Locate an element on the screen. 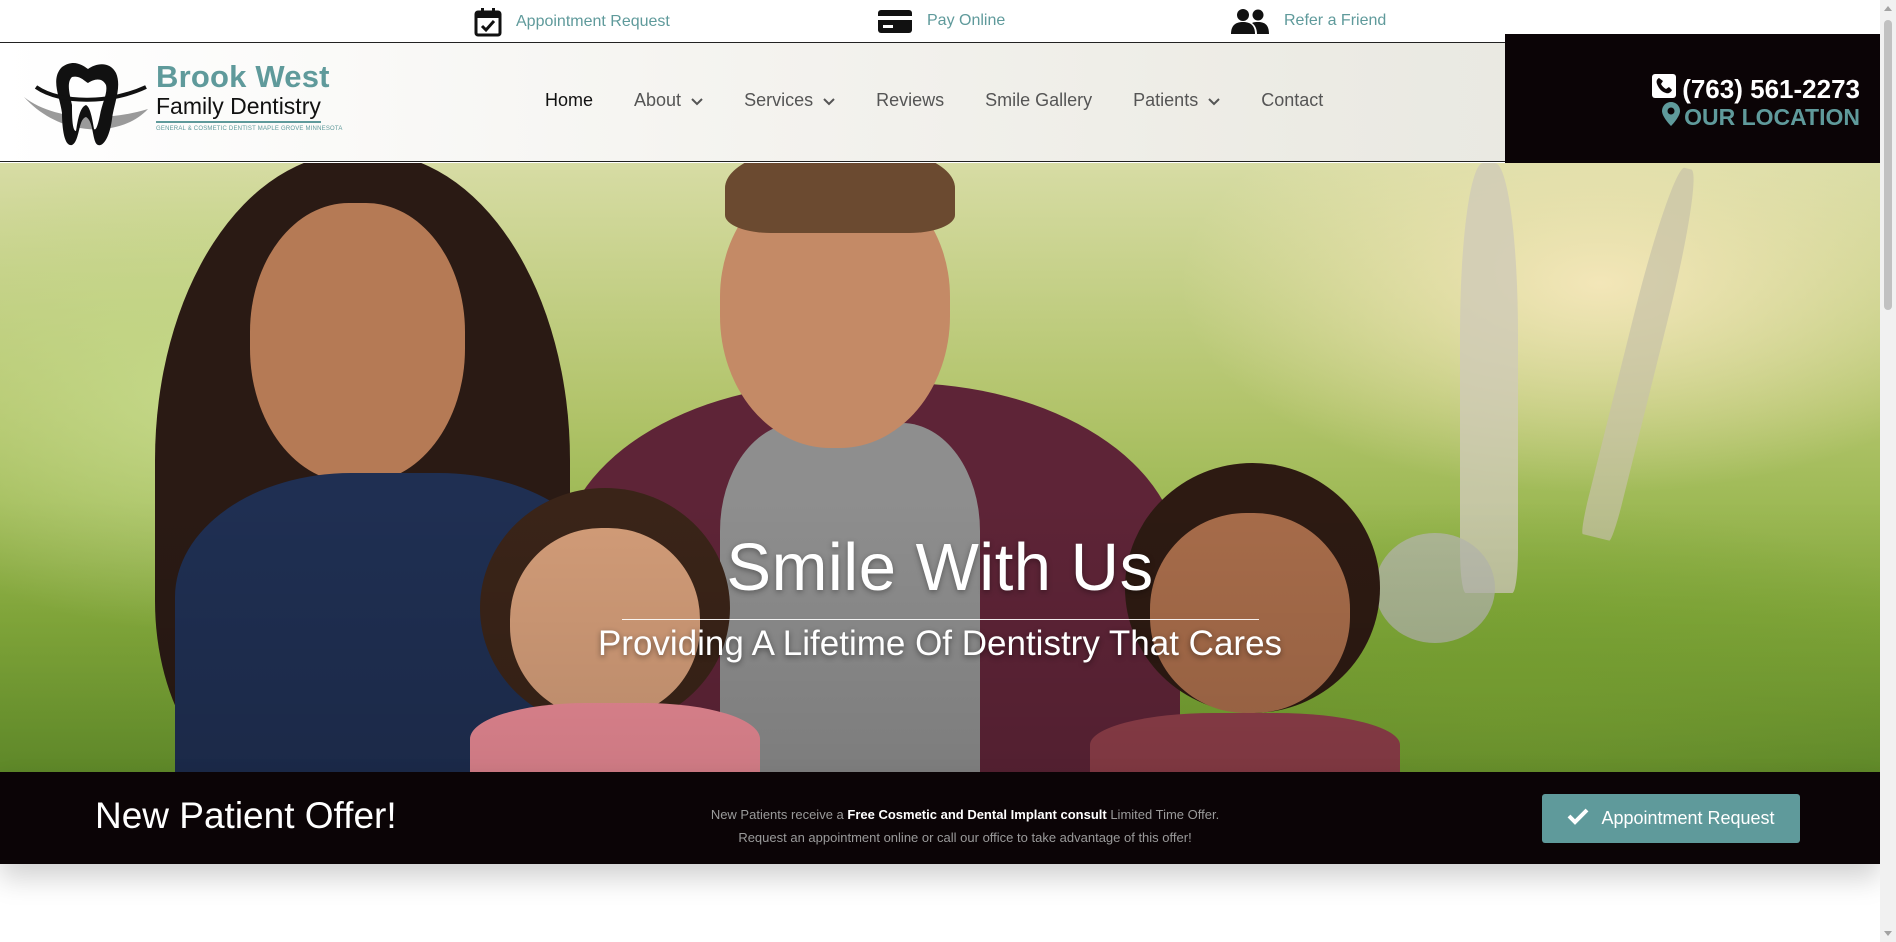 The image size is (1896, 942). nav-item-label: Reviews is located at coordinates (910, 100).